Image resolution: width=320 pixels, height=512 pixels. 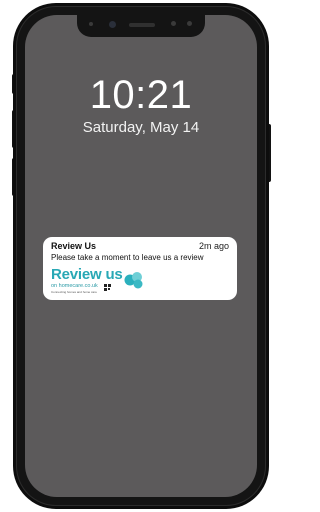 I want to click on speech-bubbles-icon, so click(x=133, y=280).